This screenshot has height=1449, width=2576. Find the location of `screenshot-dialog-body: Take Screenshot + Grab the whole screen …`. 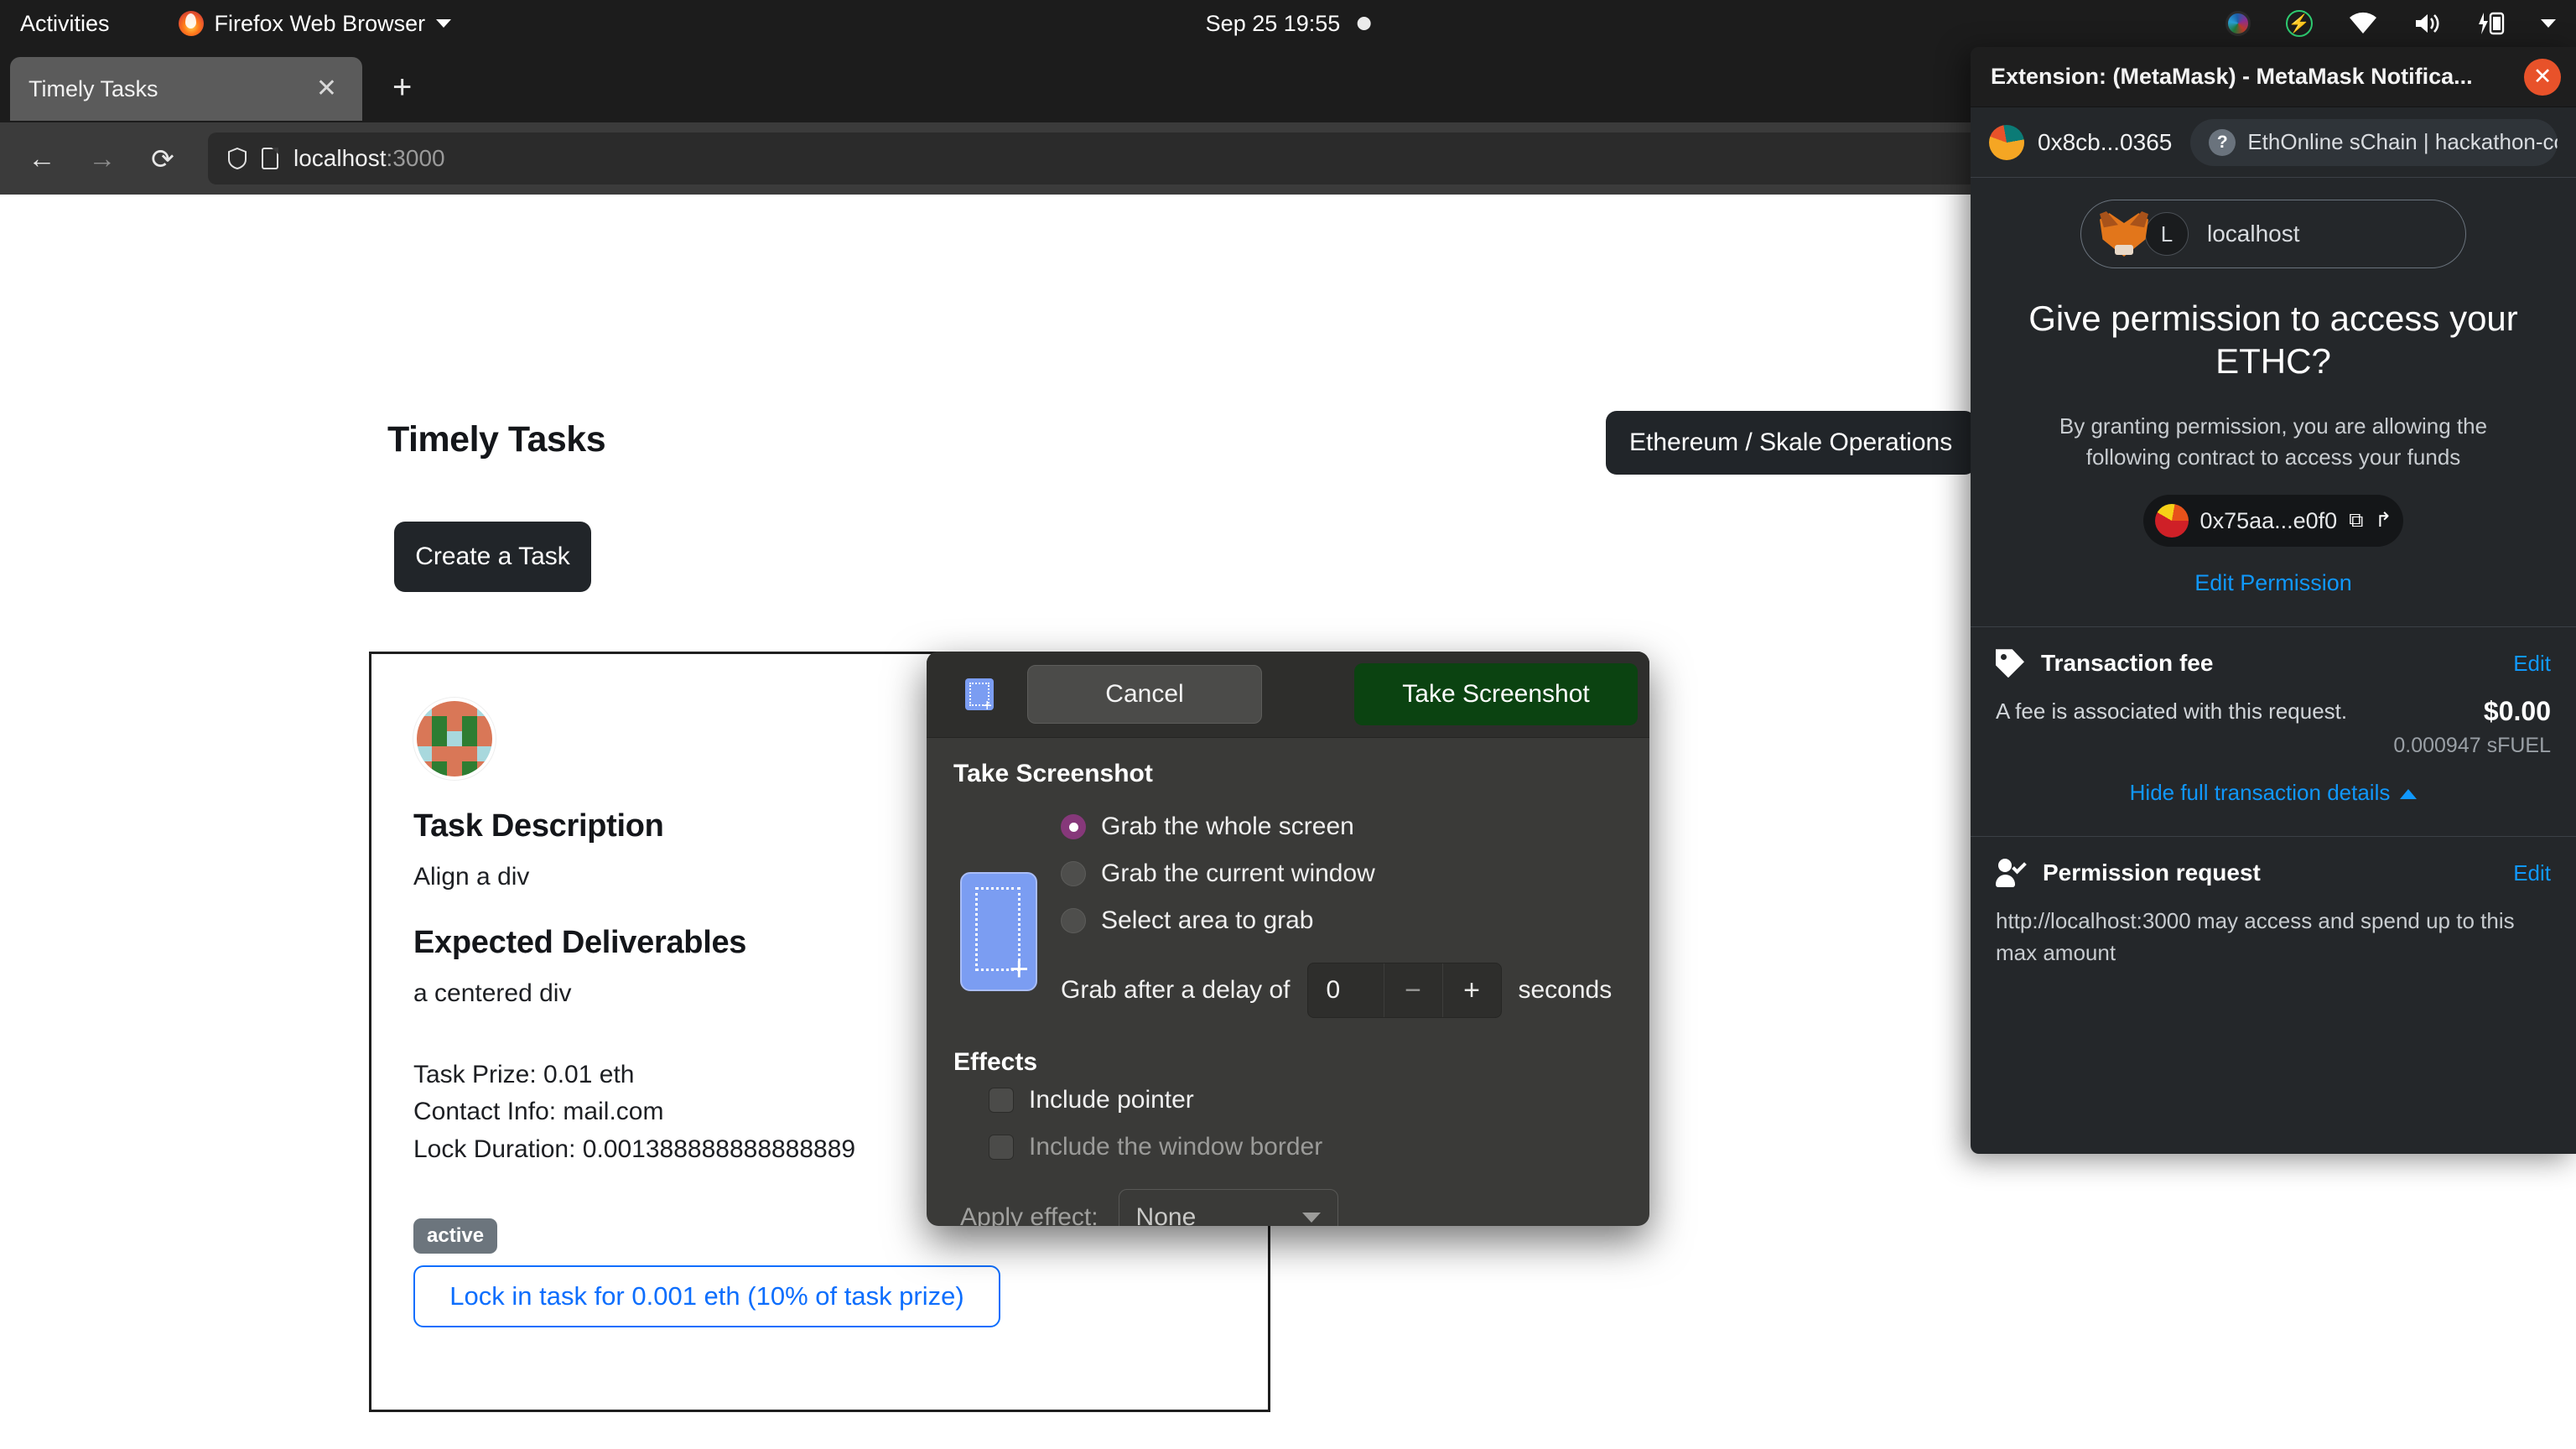

screenshot-dialog-body: Take Screenshot + Grab the whole screen … is located at coordinates (1288, 982).